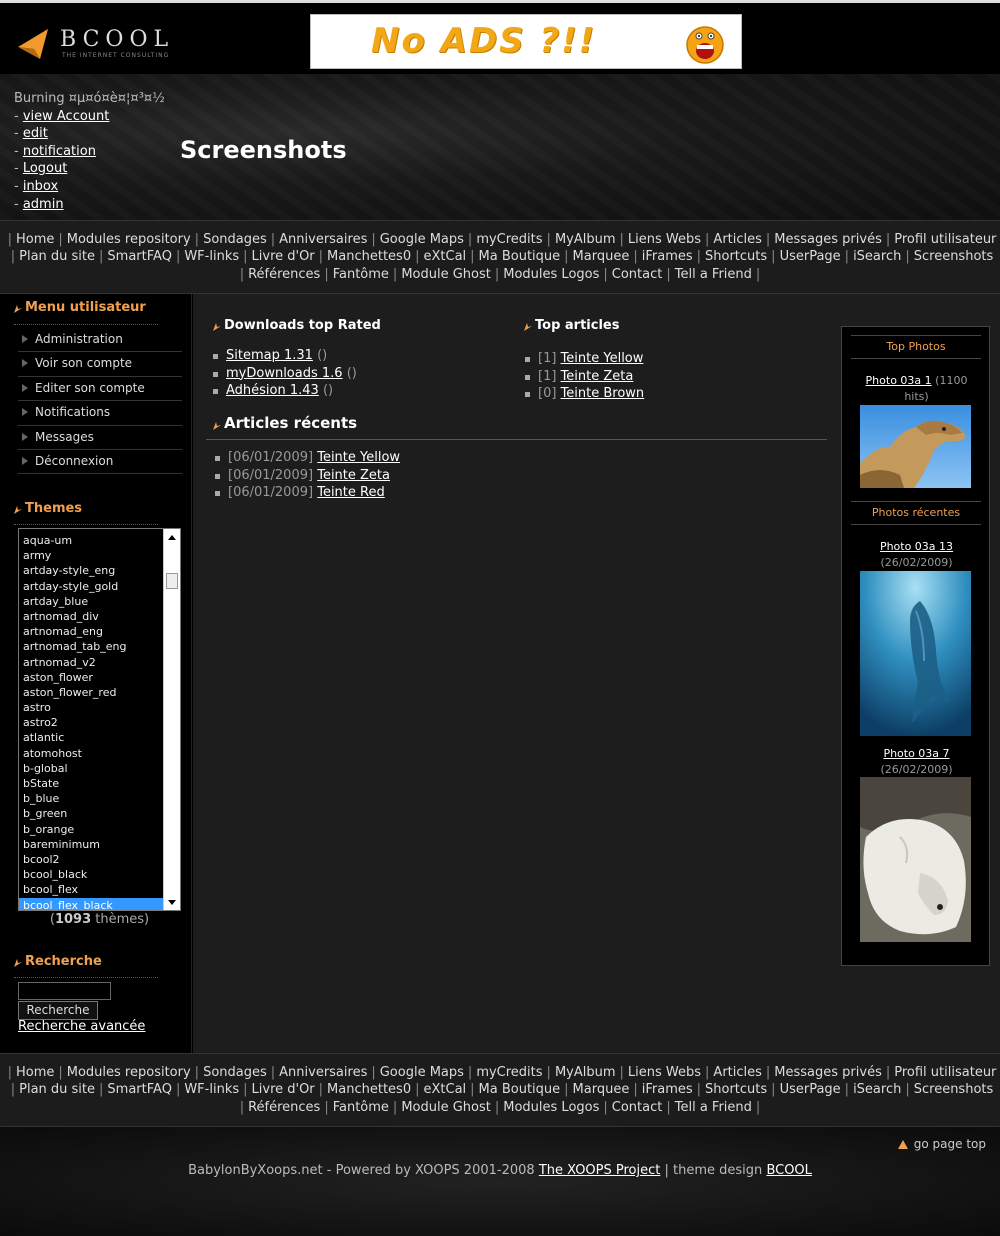 The width and height of the screenshot is (1000, 1236). Describe the element at coordinates (66, 116) in the screenshot. I see `view-account-link: view Account` at that location.